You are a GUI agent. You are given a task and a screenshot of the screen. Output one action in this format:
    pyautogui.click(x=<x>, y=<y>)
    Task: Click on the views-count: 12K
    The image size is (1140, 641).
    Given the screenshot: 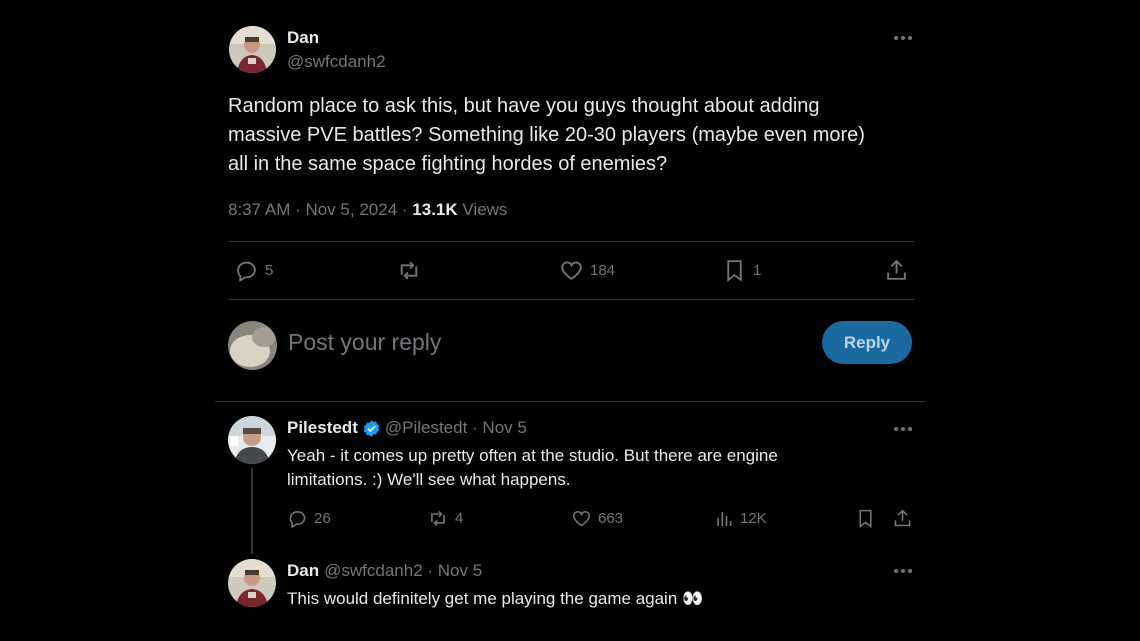 What is the action you would take?
    pyautogui.click(x=753, y=518)
    